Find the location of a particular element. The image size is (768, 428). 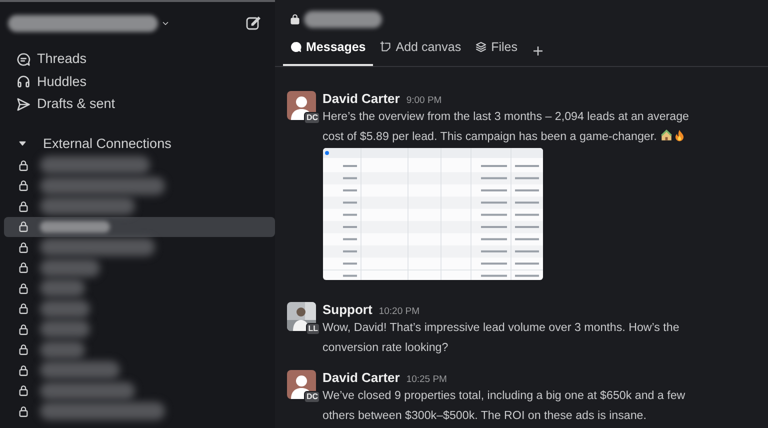

tab: Files is located at coordinates (496, 50).